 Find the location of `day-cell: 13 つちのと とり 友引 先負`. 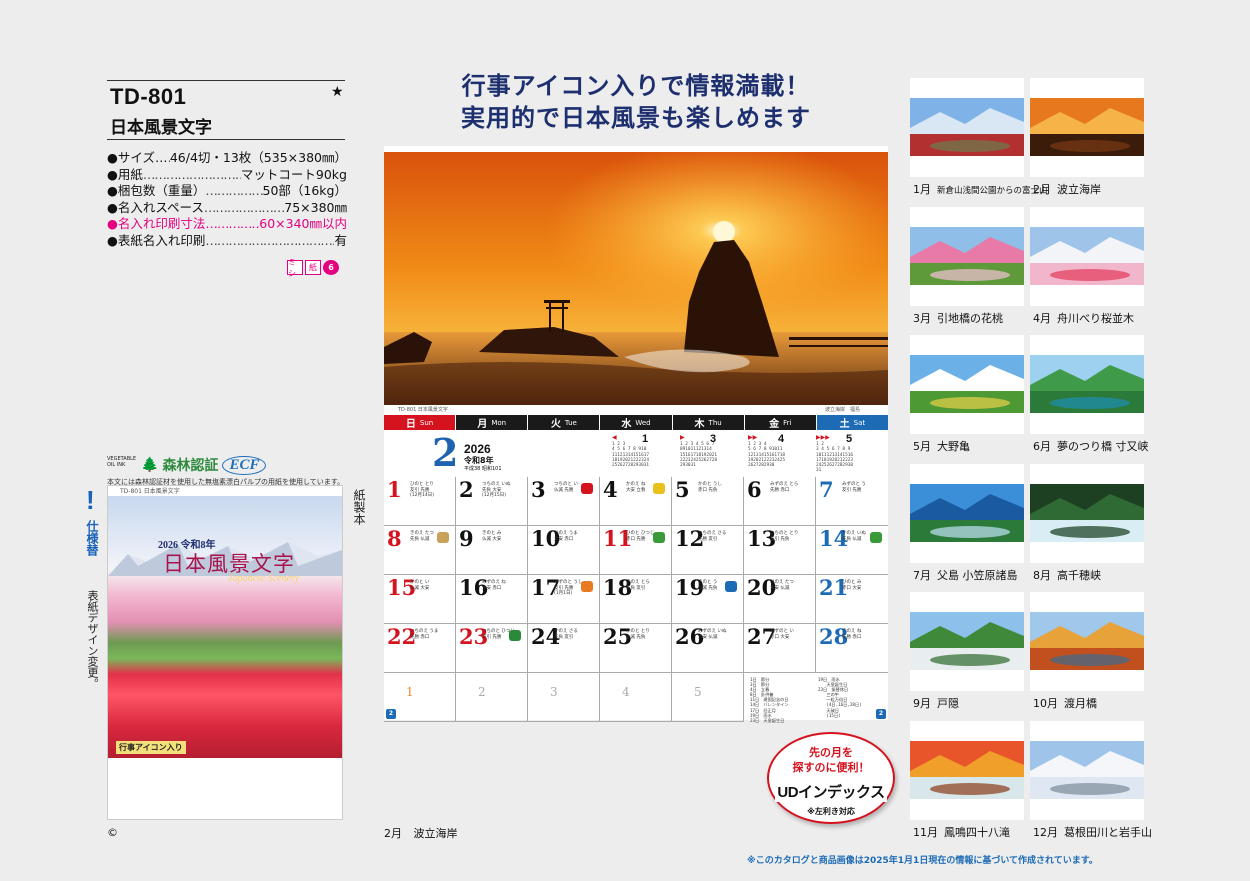

day-cell: 13 つちのと とり 友引 先負 is located at coordinates (780, 550).